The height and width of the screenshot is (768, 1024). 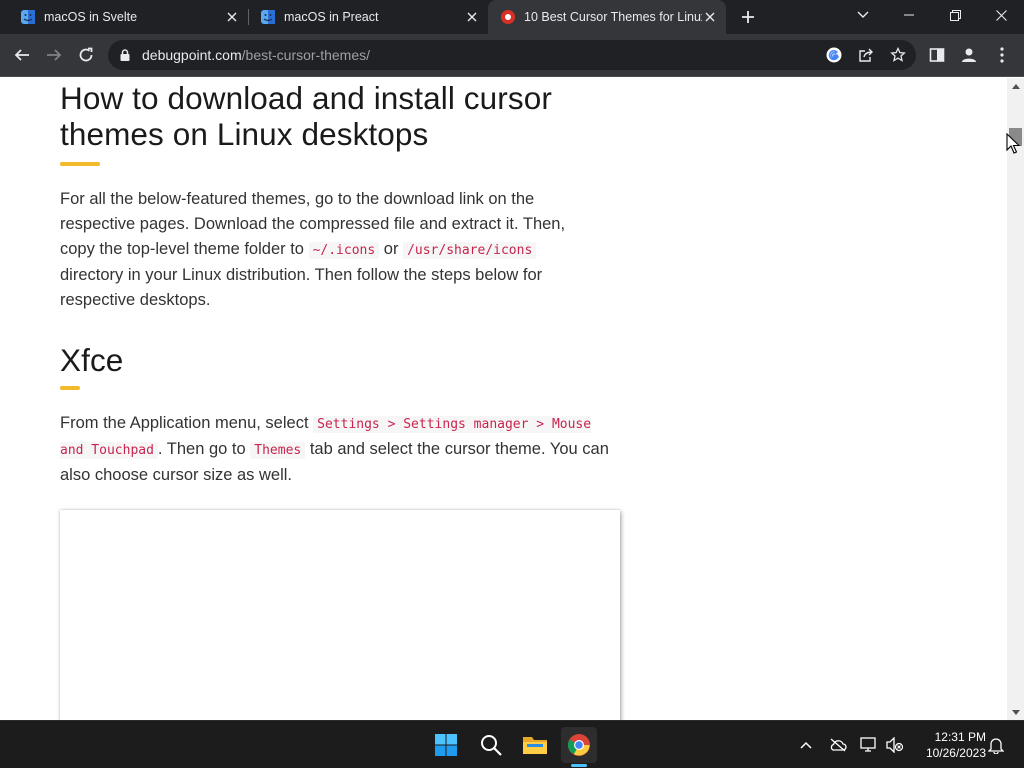 What do you see at coordinates (344, 250) in the screenshot?
I see `inline-code: ~/.icons` at bounding box center [344, 250].